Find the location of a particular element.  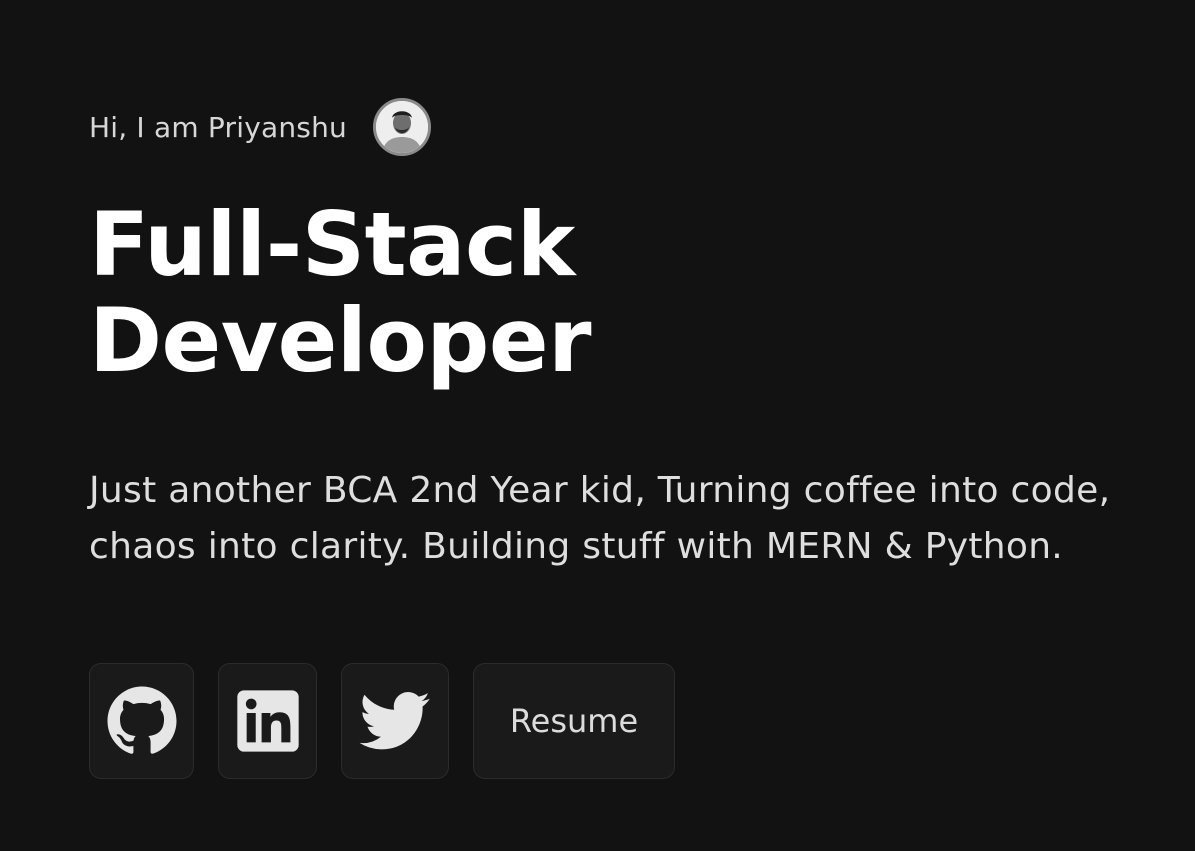

twitter-button is located at coordinates (395, 721).